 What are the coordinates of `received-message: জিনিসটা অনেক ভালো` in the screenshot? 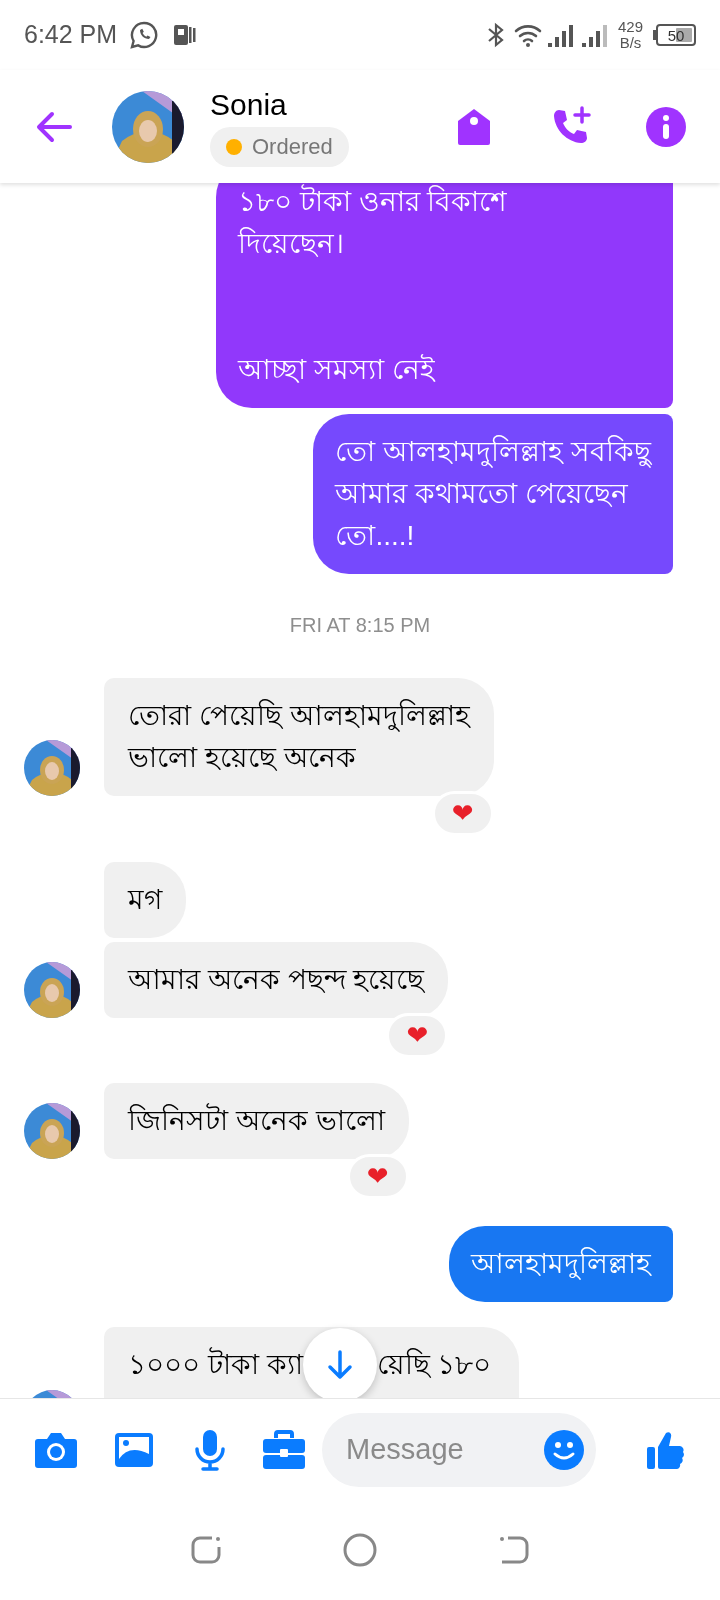 It's located at (256, 1121).